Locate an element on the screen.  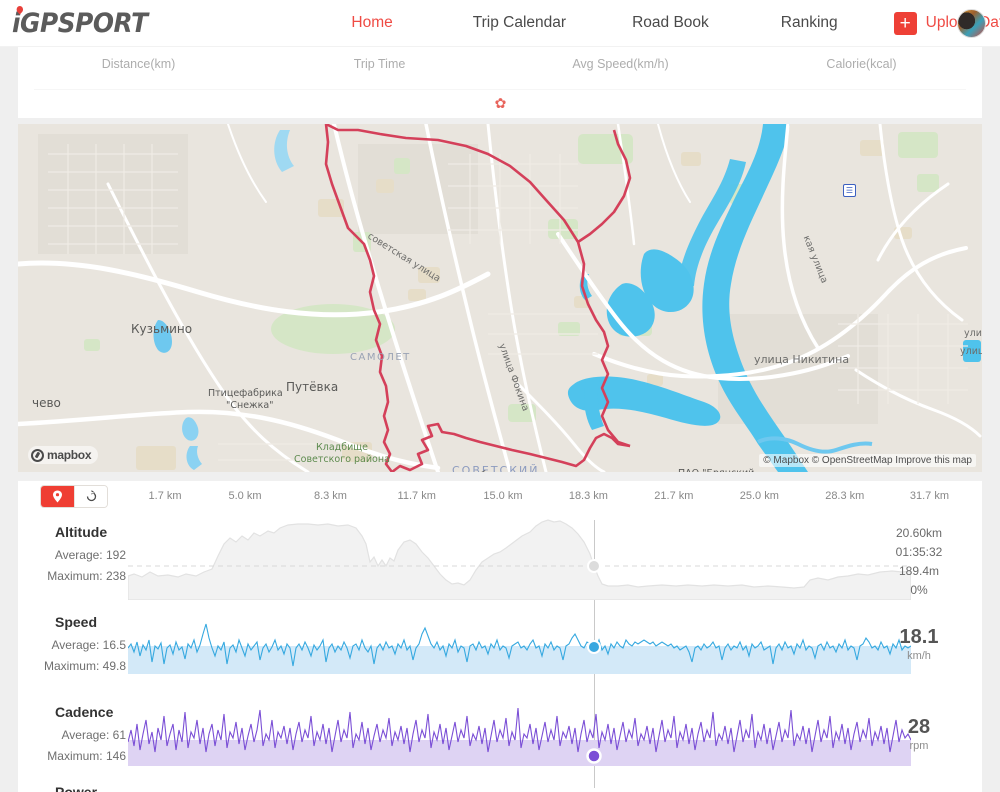
cadence-maximum: Maximum: 146 is located at coordinates (86, 756).